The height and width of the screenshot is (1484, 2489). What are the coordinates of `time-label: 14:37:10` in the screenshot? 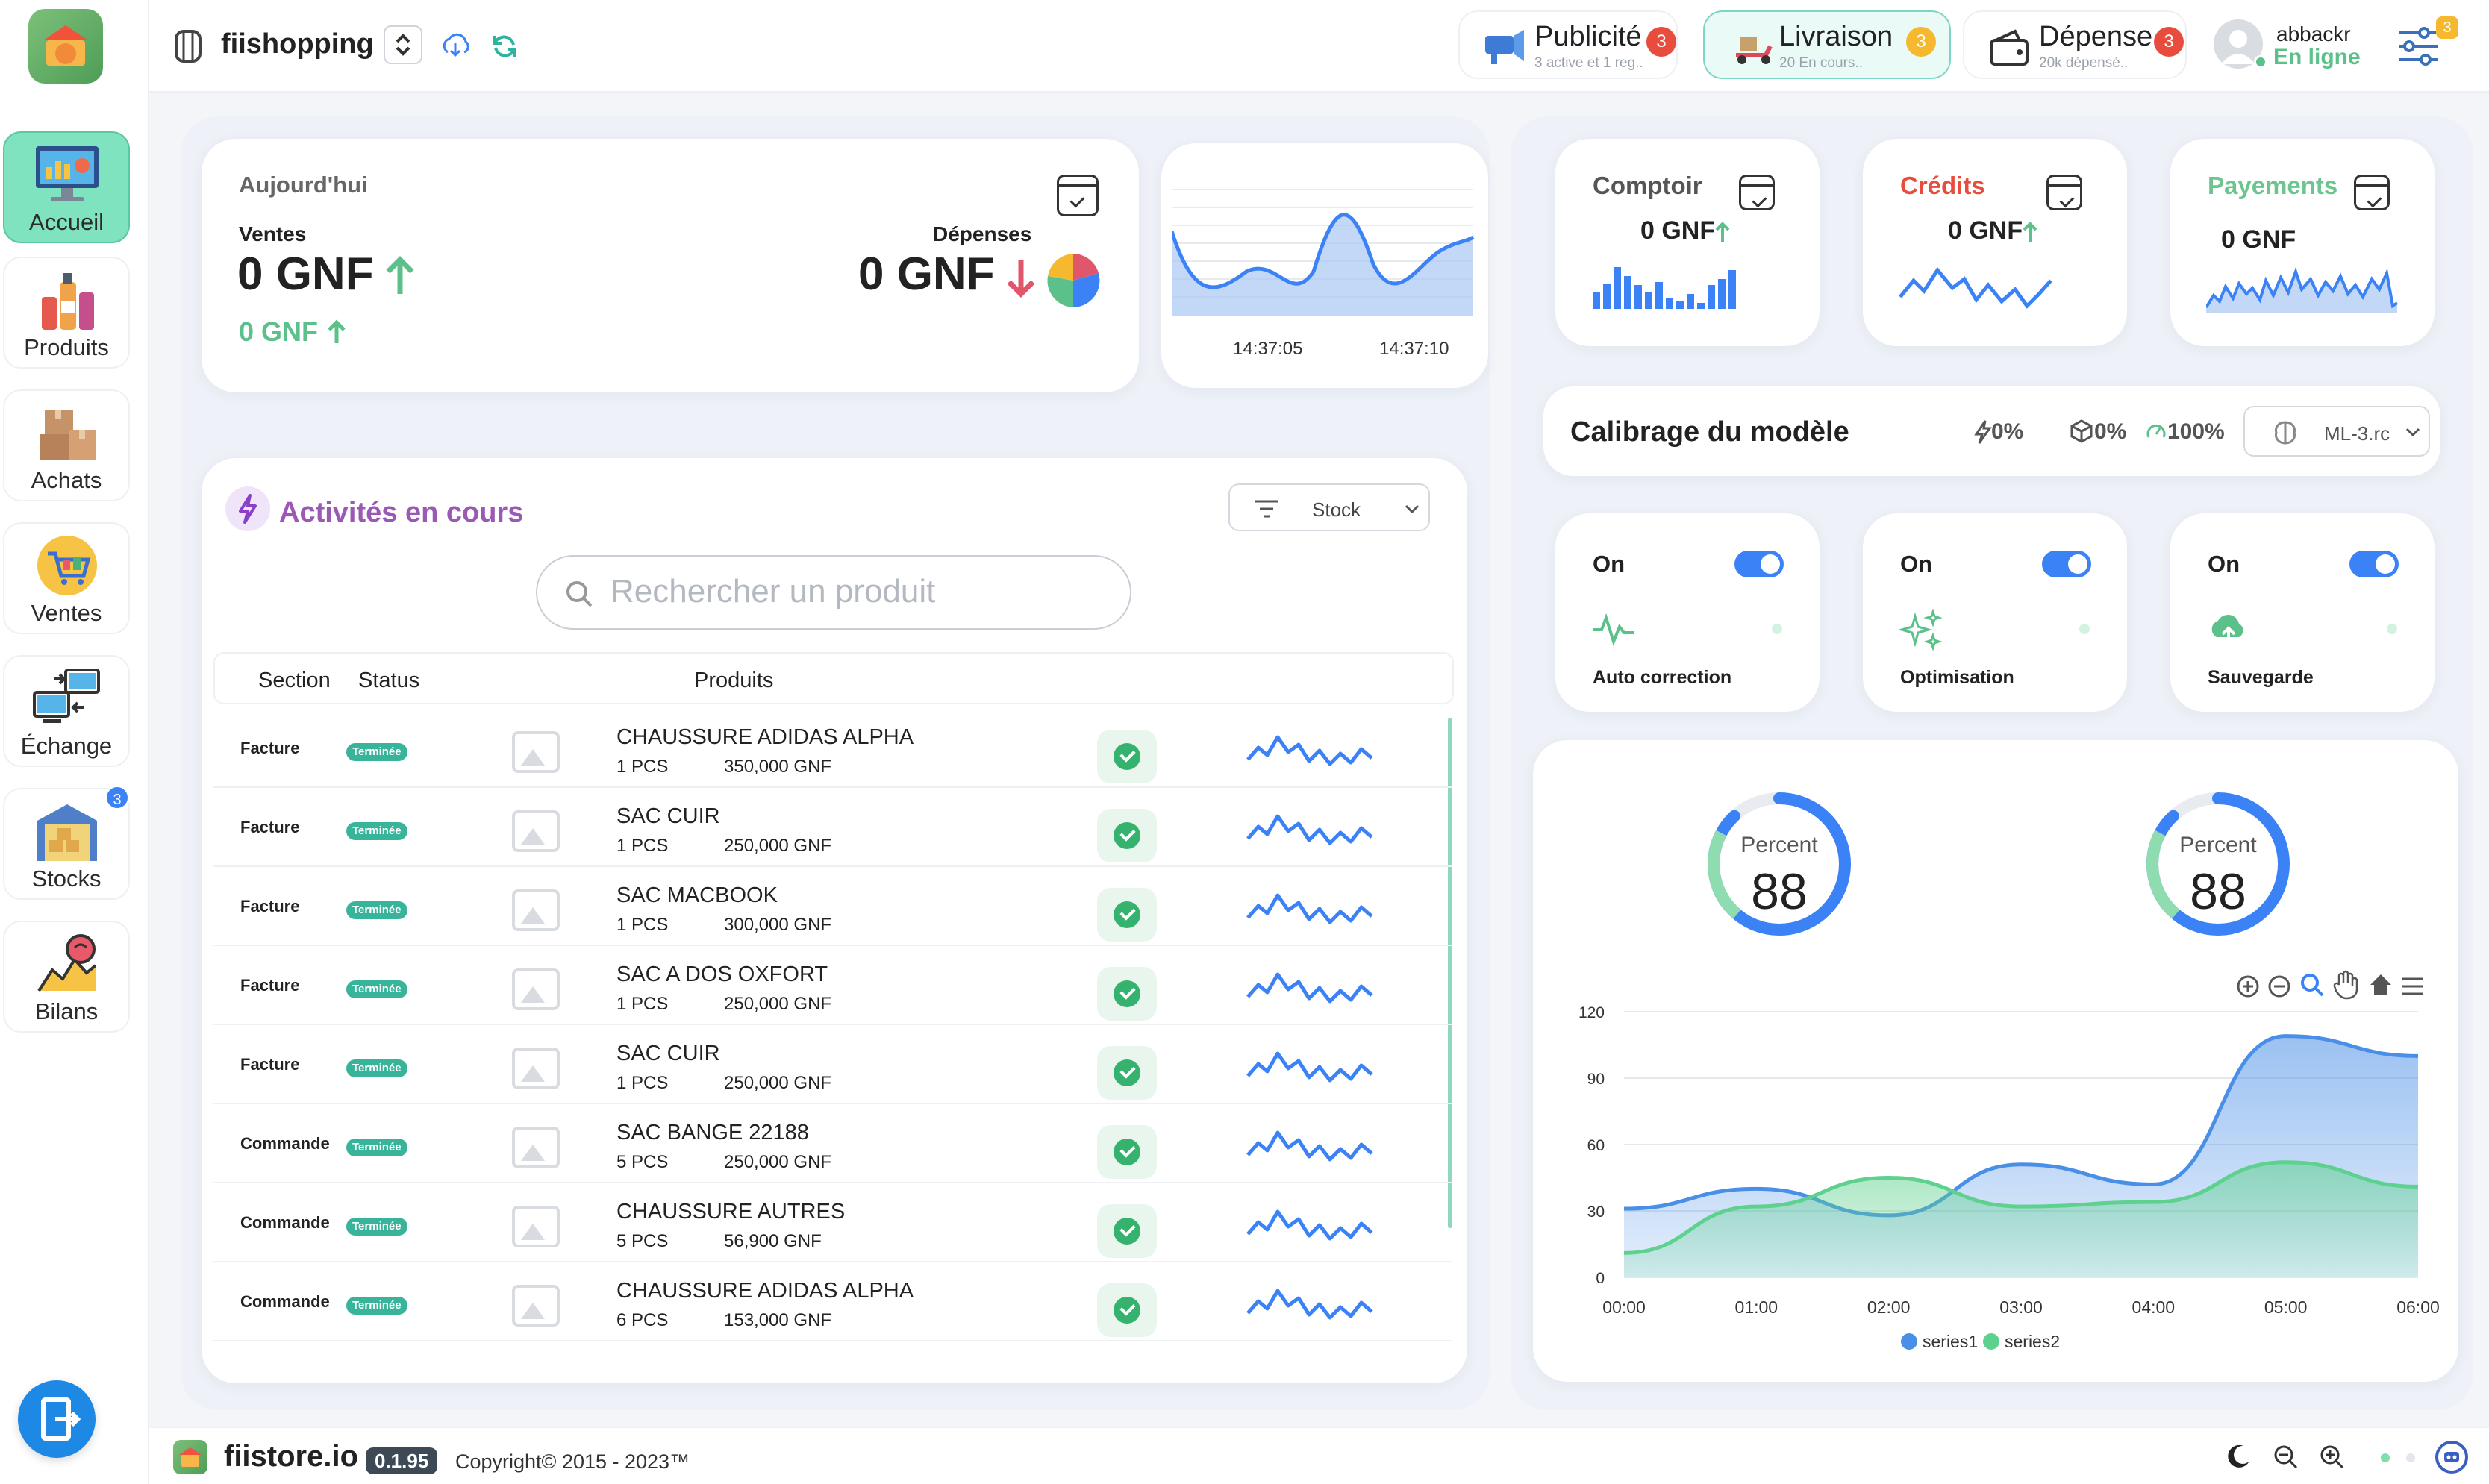 It's located at (1414, 349).